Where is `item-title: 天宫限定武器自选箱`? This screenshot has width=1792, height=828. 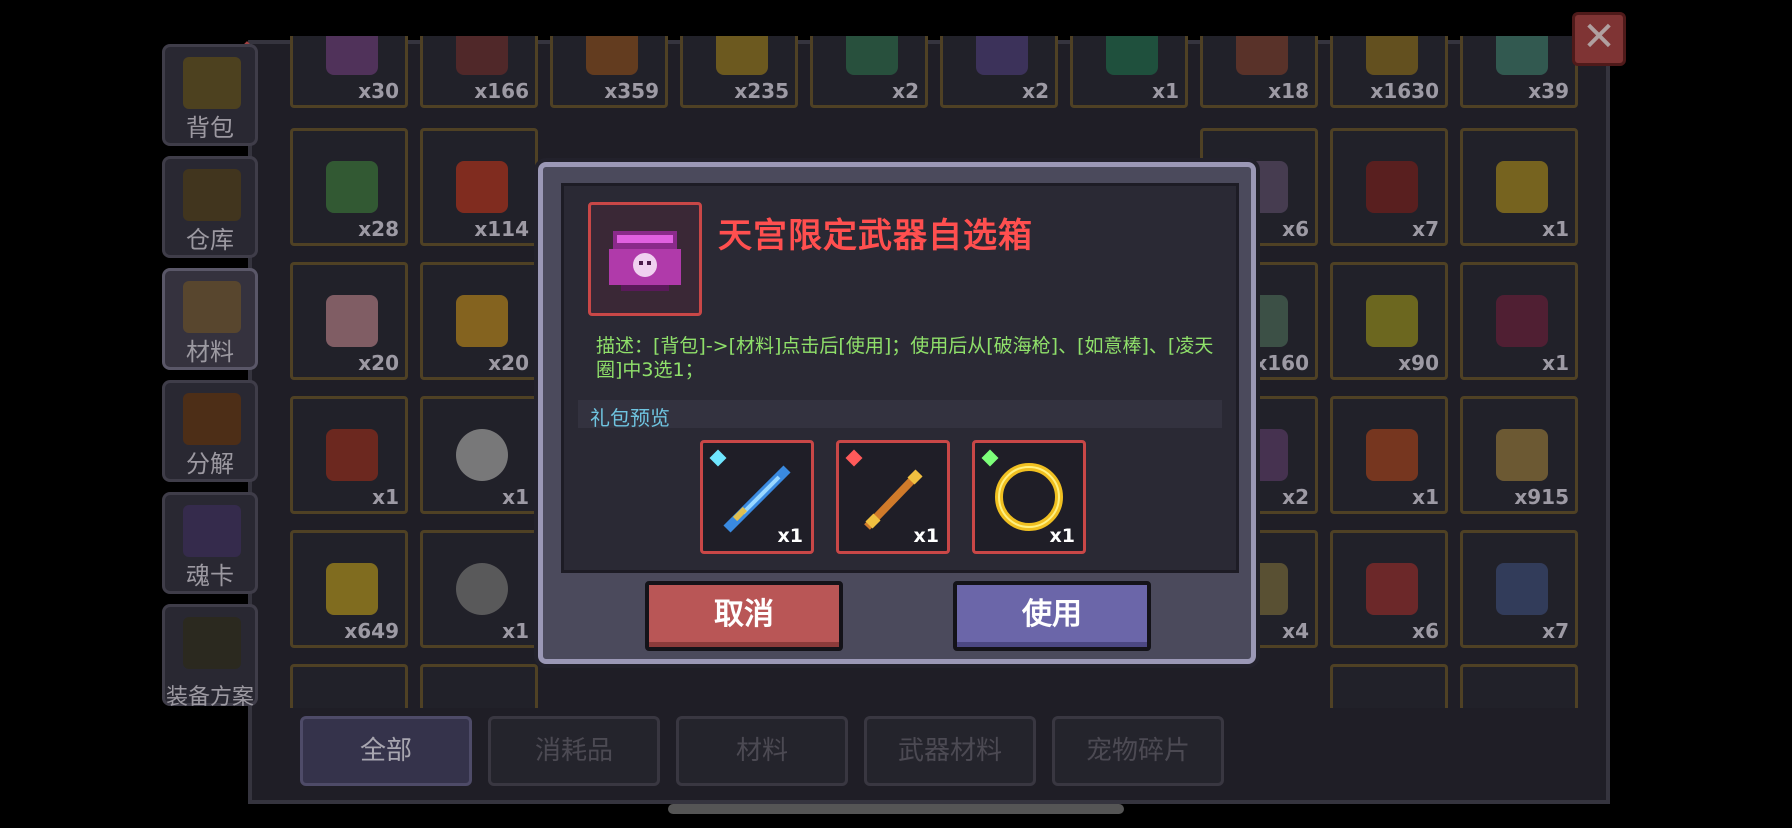 item-title: 天宫限定武器自选箱 is located at coordinates (875, 236).